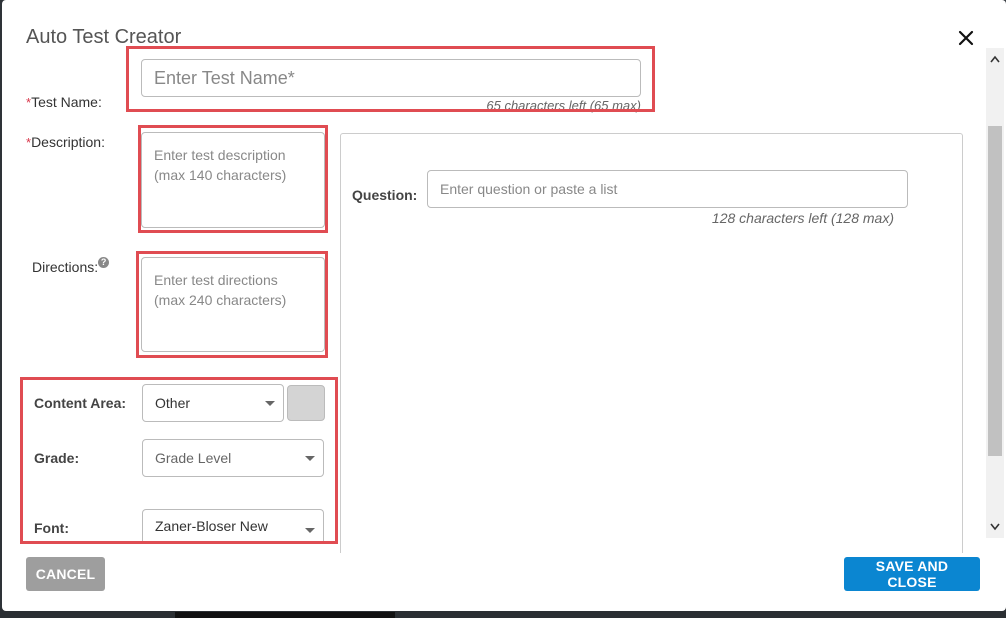 This screenshot has height=618, width=1006. I want to click on font-label: Font:, so click(51, 528).